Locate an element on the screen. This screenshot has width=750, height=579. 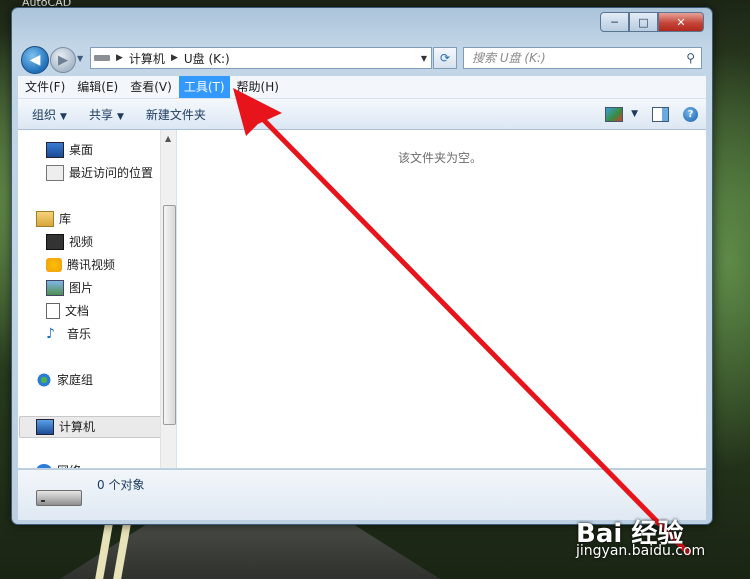
menu-tools: 工具(T) is located at coordinates (204, 87).